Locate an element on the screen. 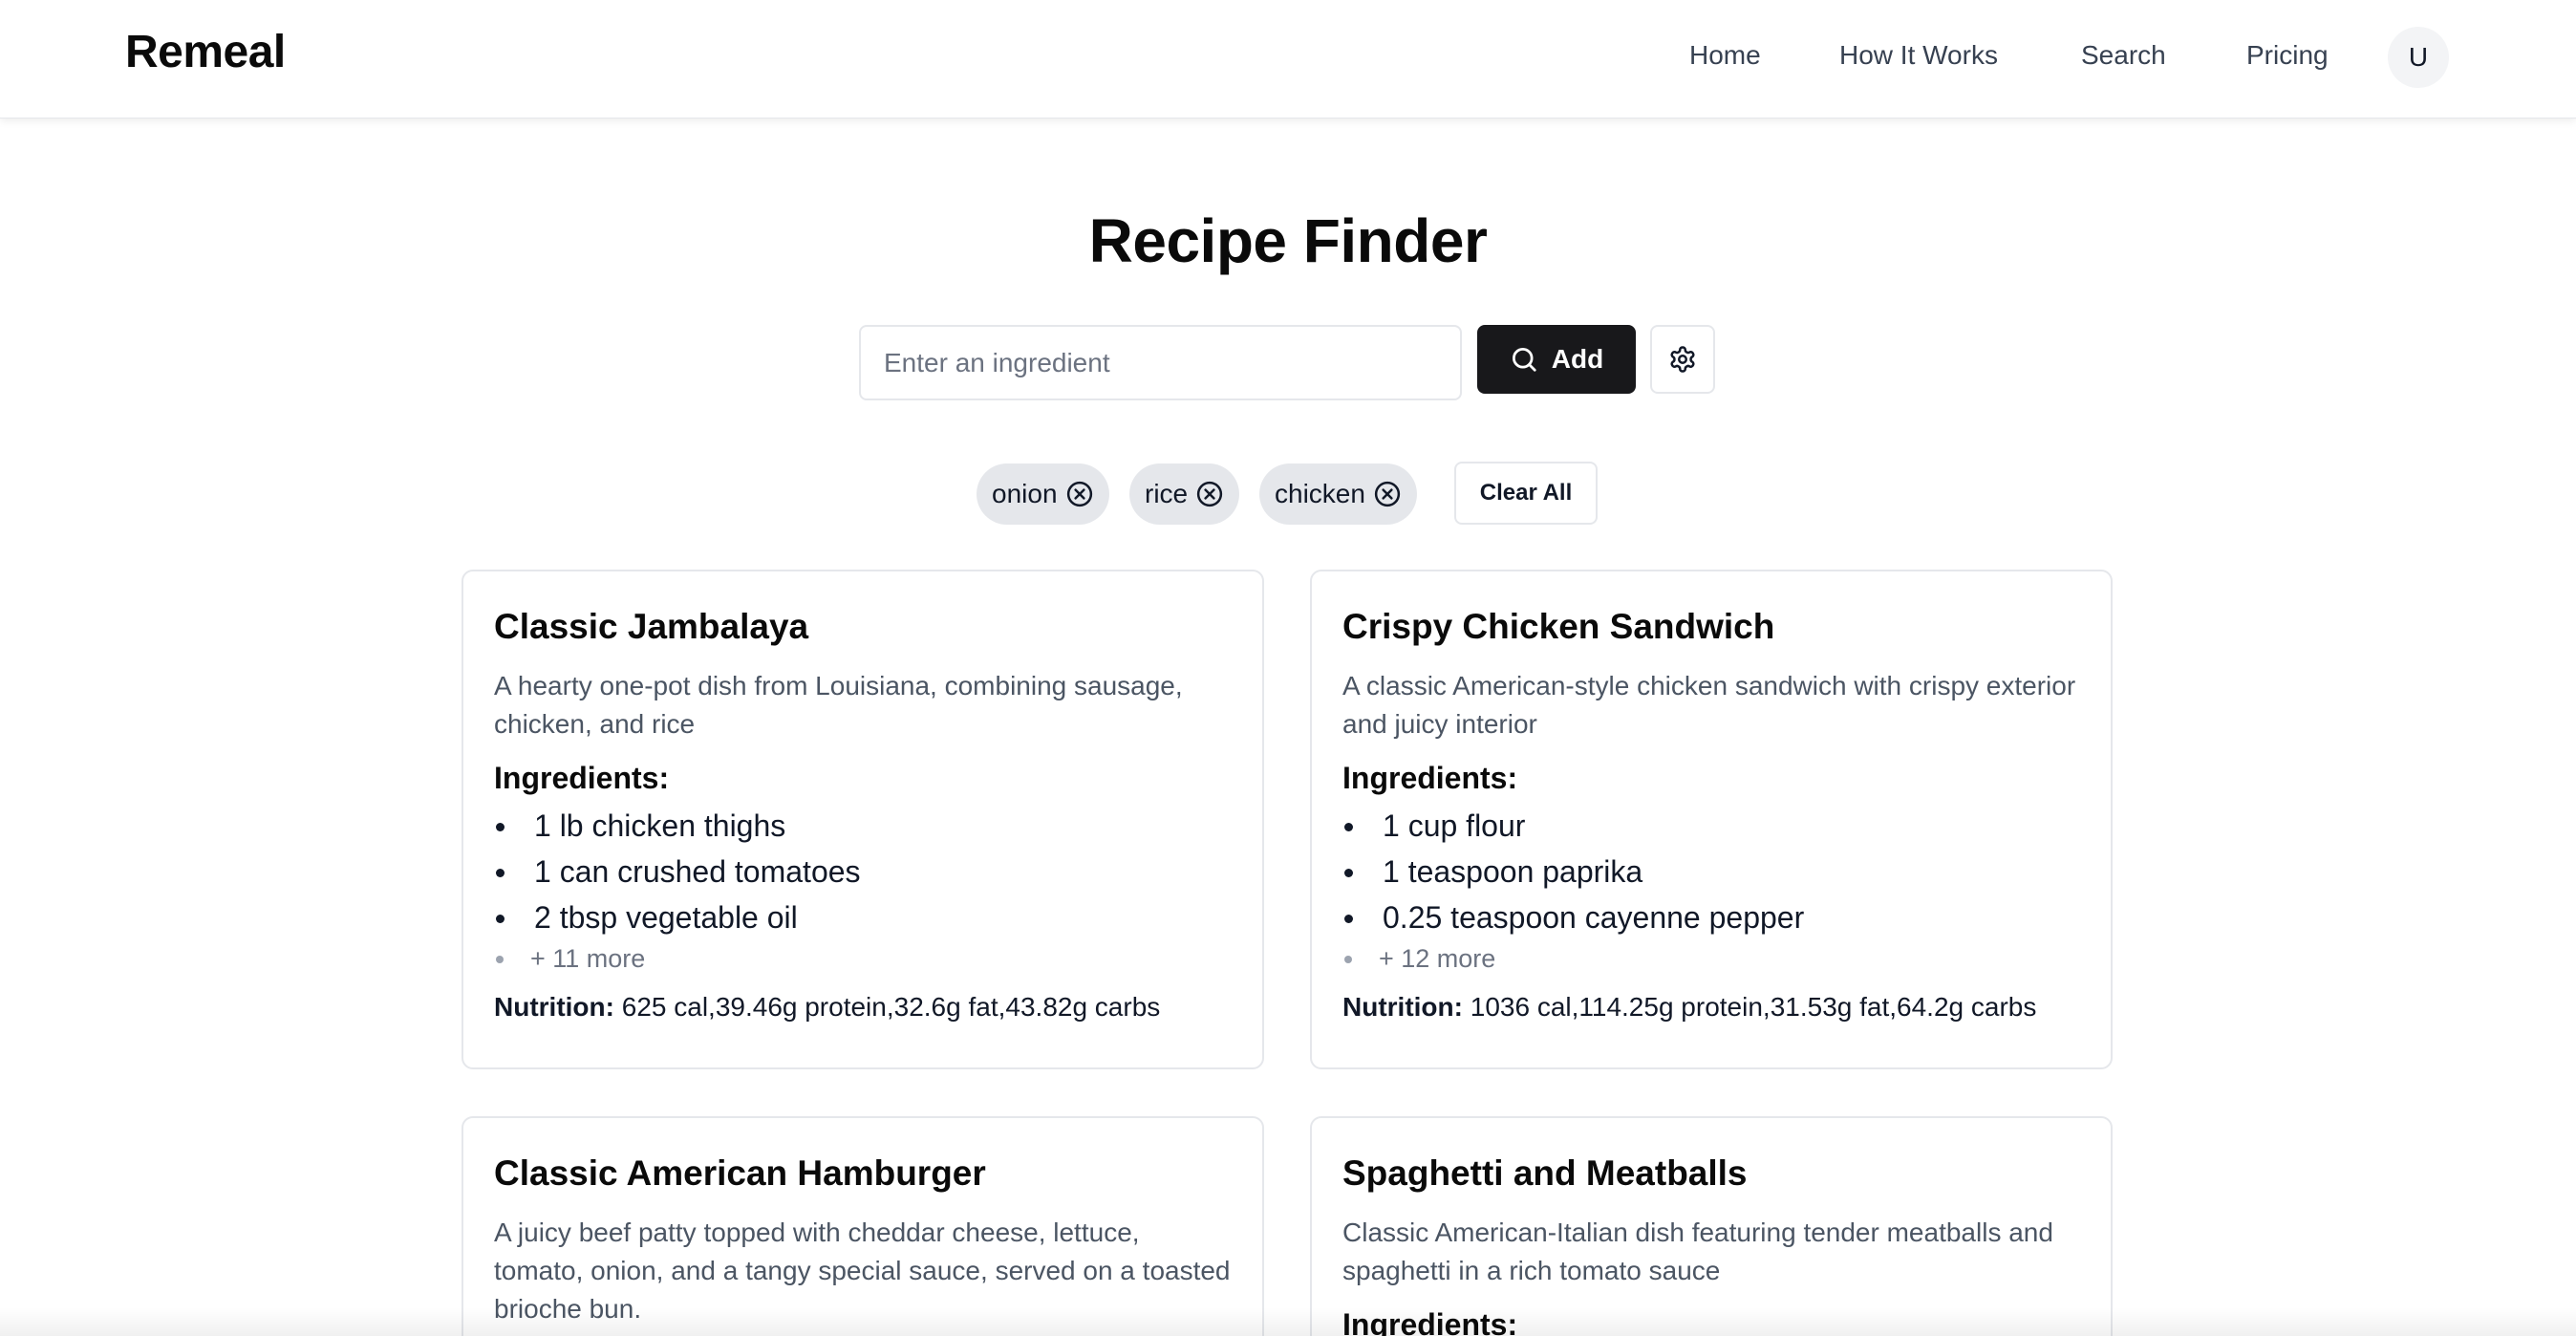  ingredient-input is located at coordinates (1160, 362).